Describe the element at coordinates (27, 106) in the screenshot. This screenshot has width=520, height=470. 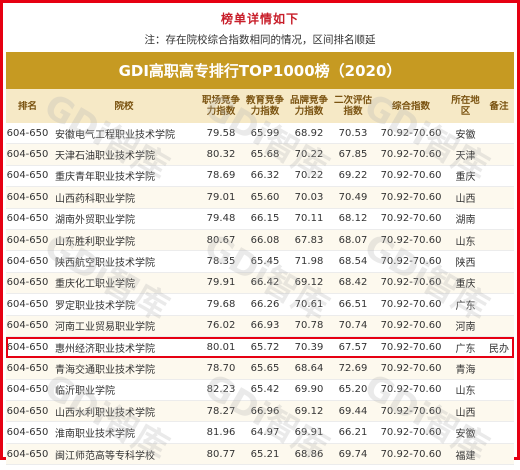
I see `header-rank: 排名` at that location.